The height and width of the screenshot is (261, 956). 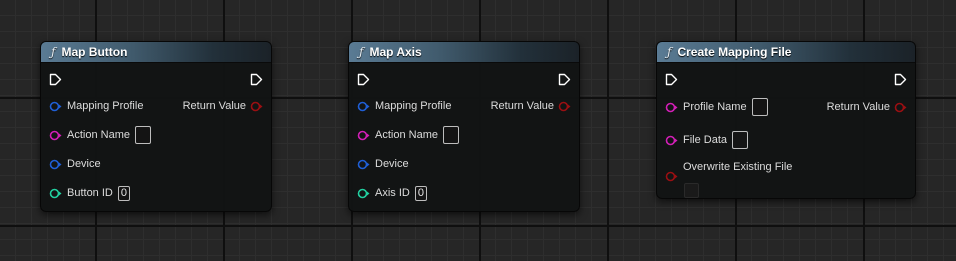 I want to click on button-id-input: 0, so click(x=123, y=193).